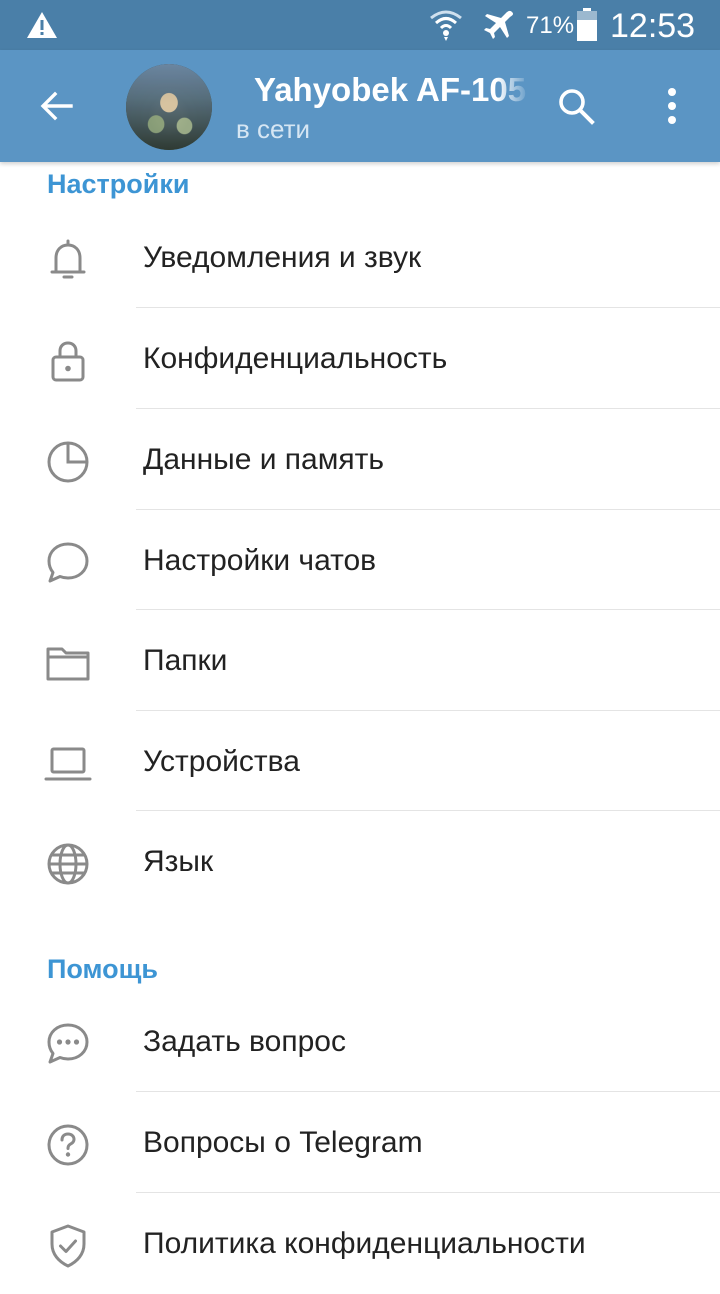 Image resolution: width=720 pixels, height=1294 pixels. What do you see at coordinates (263, 459) in the screenshot?
I see `settings-item-label: Данные и память` at bounding box center [263, 459].